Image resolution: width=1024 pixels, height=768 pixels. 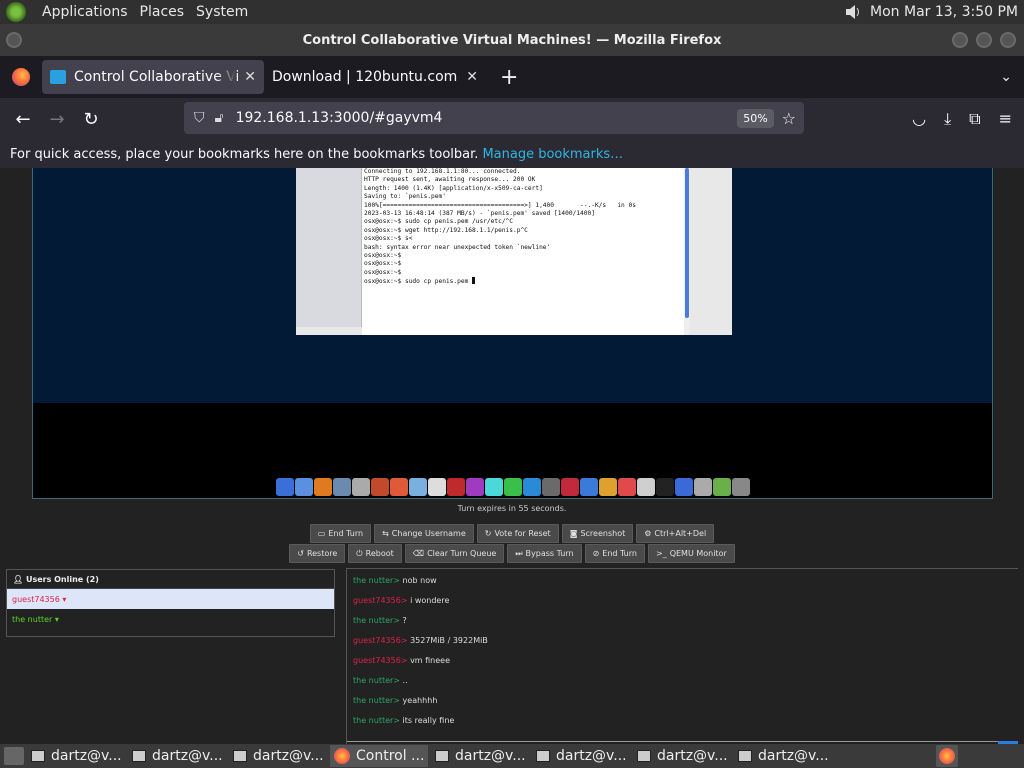 I want to click on pocket-icon: ◡, so click(x=919, y=119).